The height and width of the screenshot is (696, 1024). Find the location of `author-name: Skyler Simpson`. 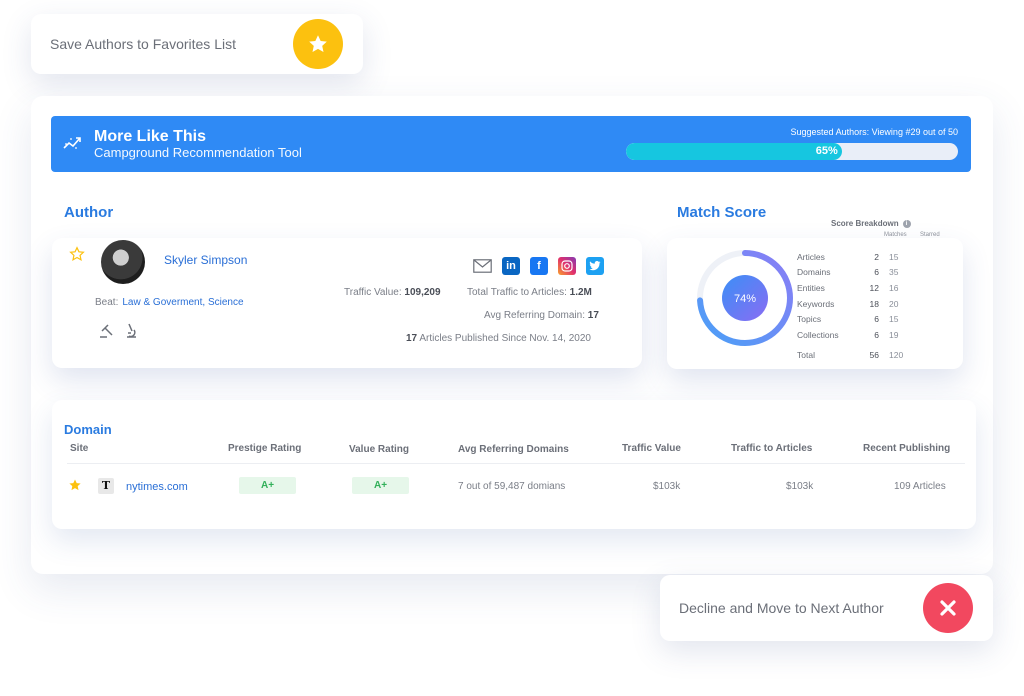

author-name: Skyler Simpson is located at coordinates (205, 260).